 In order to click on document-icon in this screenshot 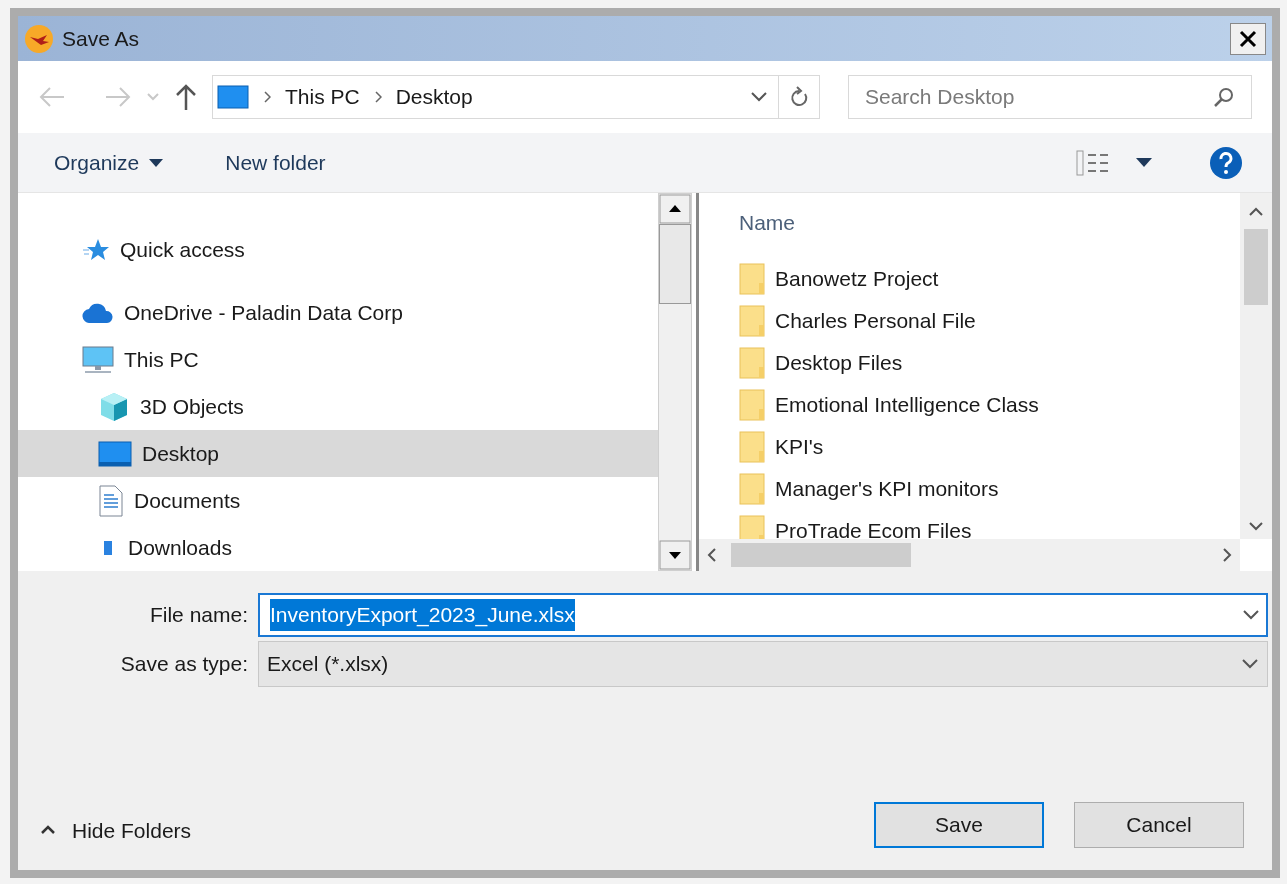, I will do `click(111, 500)`.